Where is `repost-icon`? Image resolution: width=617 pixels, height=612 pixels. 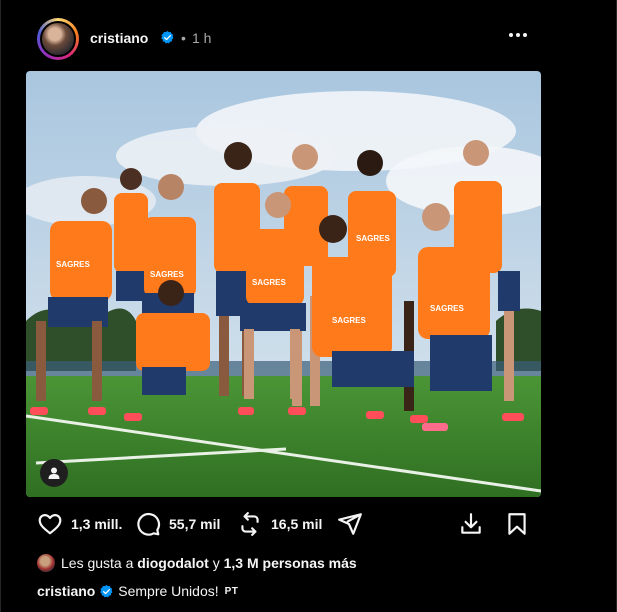
repost-icon is located at coordinates (250, 524).